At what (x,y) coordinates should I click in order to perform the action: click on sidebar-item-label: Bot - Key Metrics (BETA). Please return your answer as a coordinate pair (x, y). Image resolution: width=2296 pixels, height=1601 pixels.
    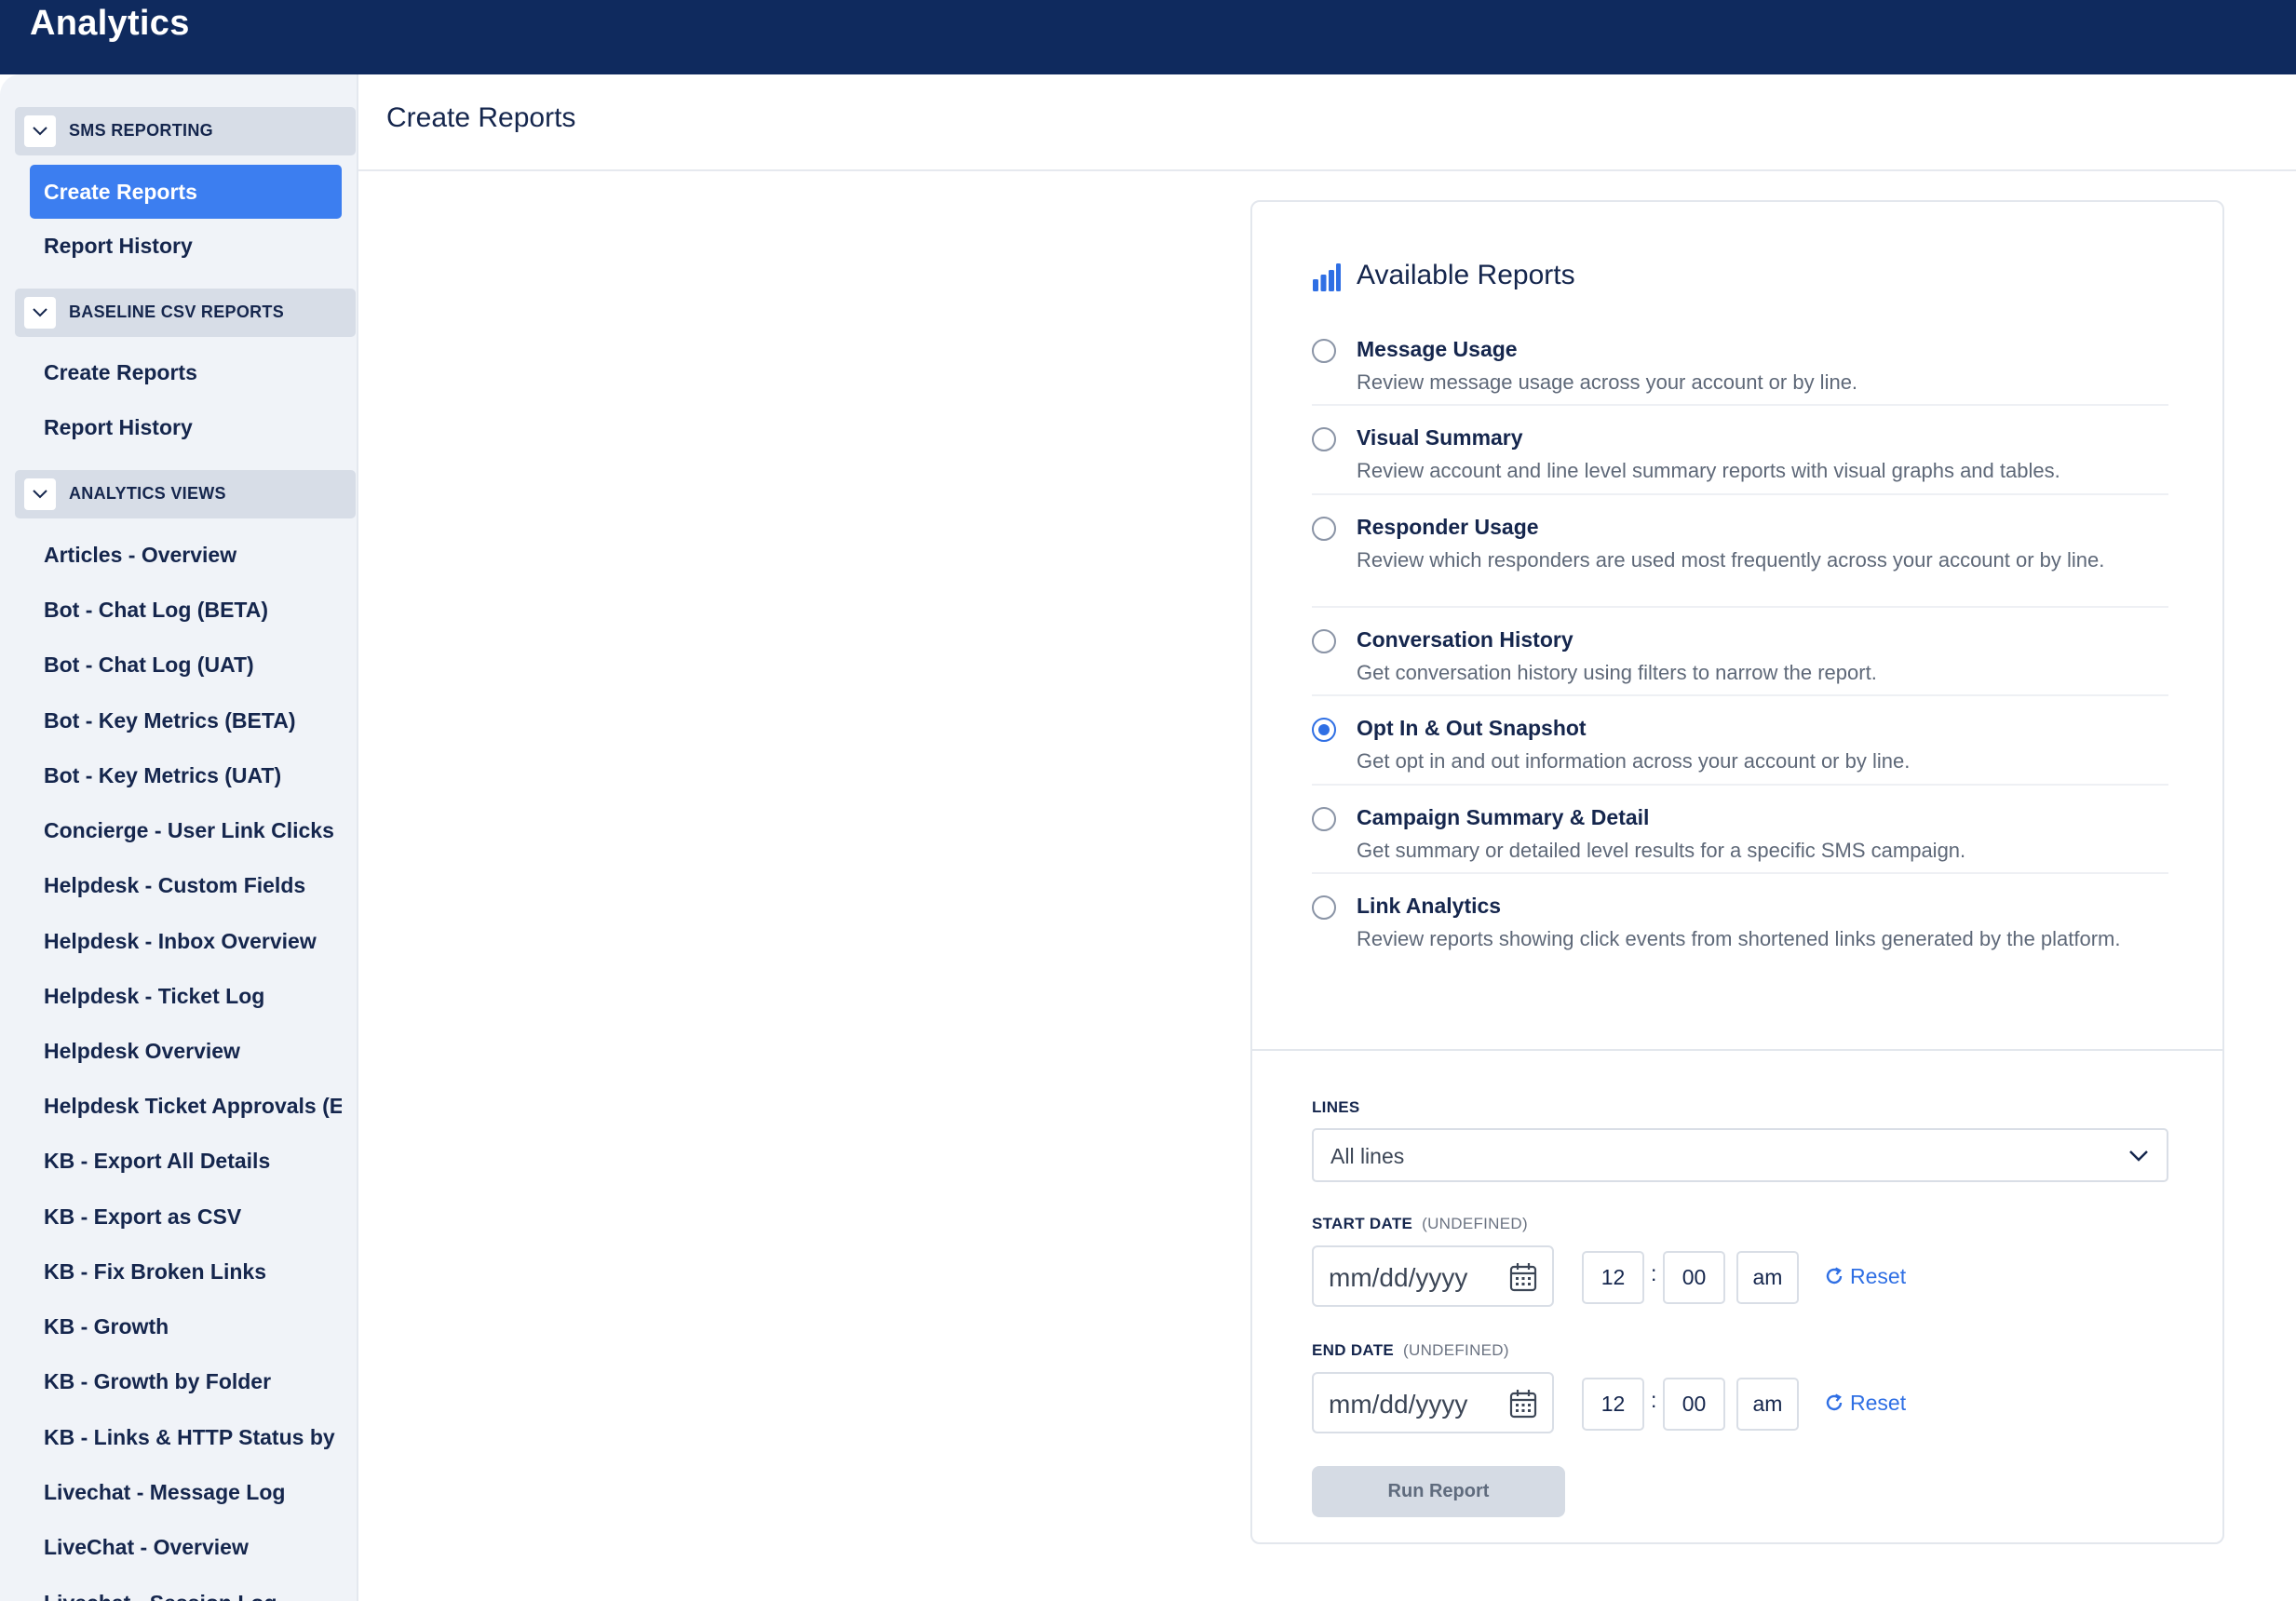
    Looking at the image, I should click on (170, 720).